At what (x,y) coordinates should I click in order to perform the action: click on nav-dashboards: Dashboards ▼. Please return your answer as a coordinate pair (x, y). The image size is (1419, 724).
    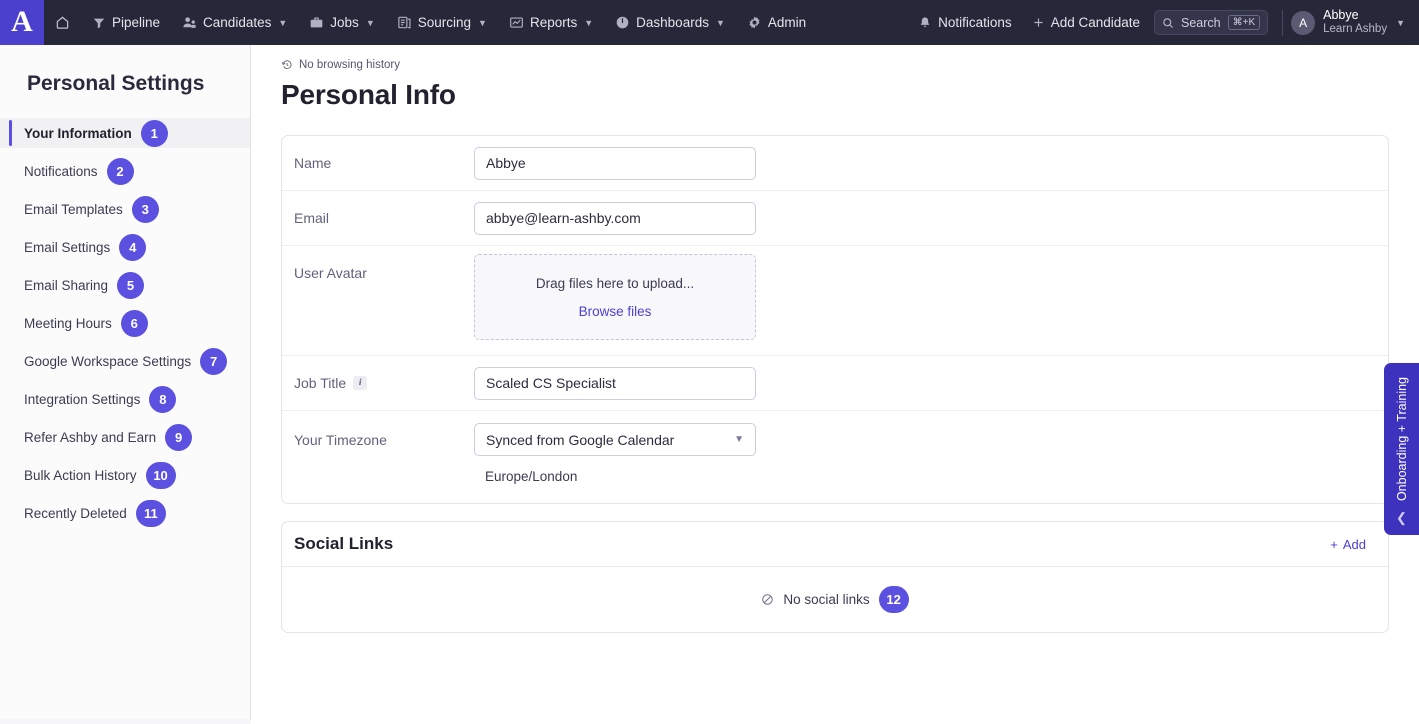
    Looking at the image, I should click on (670, 22).